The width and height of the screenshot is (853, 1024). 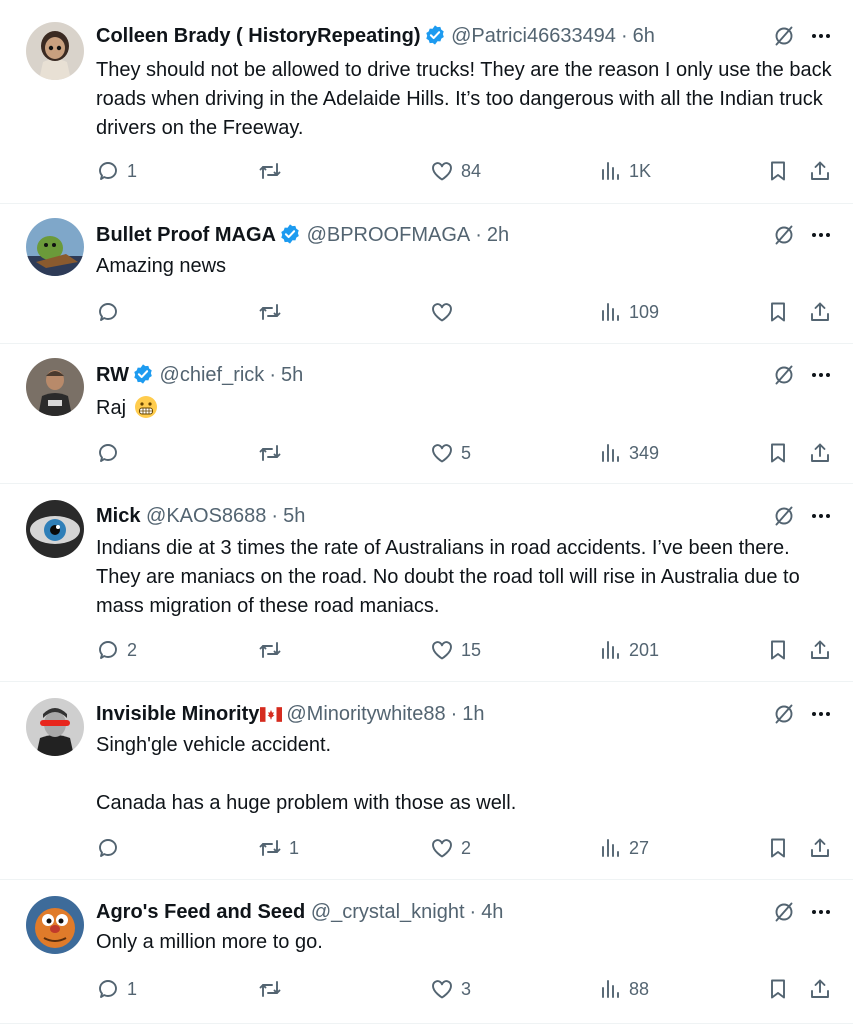 I want to click on view-count: 109, so click(x=644, y=311).